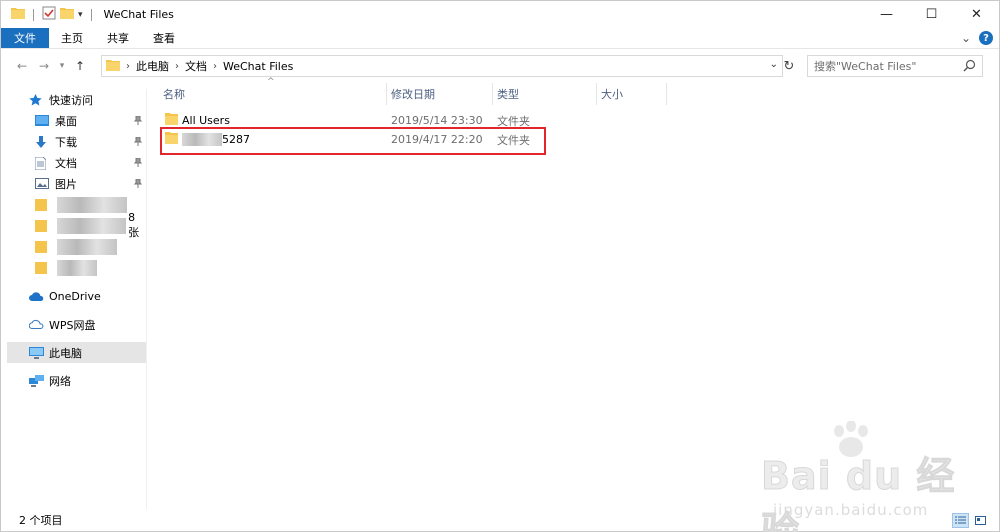 The height and width of the screenshot is (532, 1000). I want to click on column-header-size: 大小, so click(632, 94).